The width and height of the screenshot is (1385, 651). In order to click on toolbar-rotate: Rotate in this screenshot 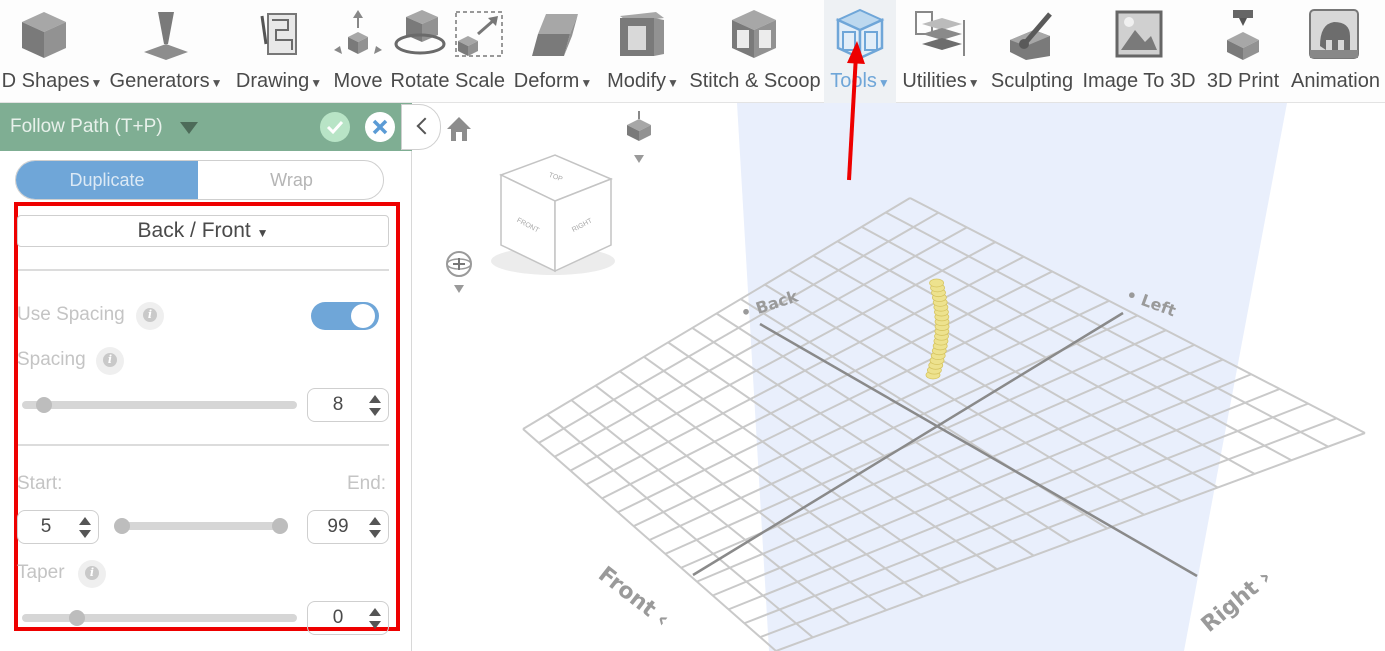, I will do `click(420, 51)`.